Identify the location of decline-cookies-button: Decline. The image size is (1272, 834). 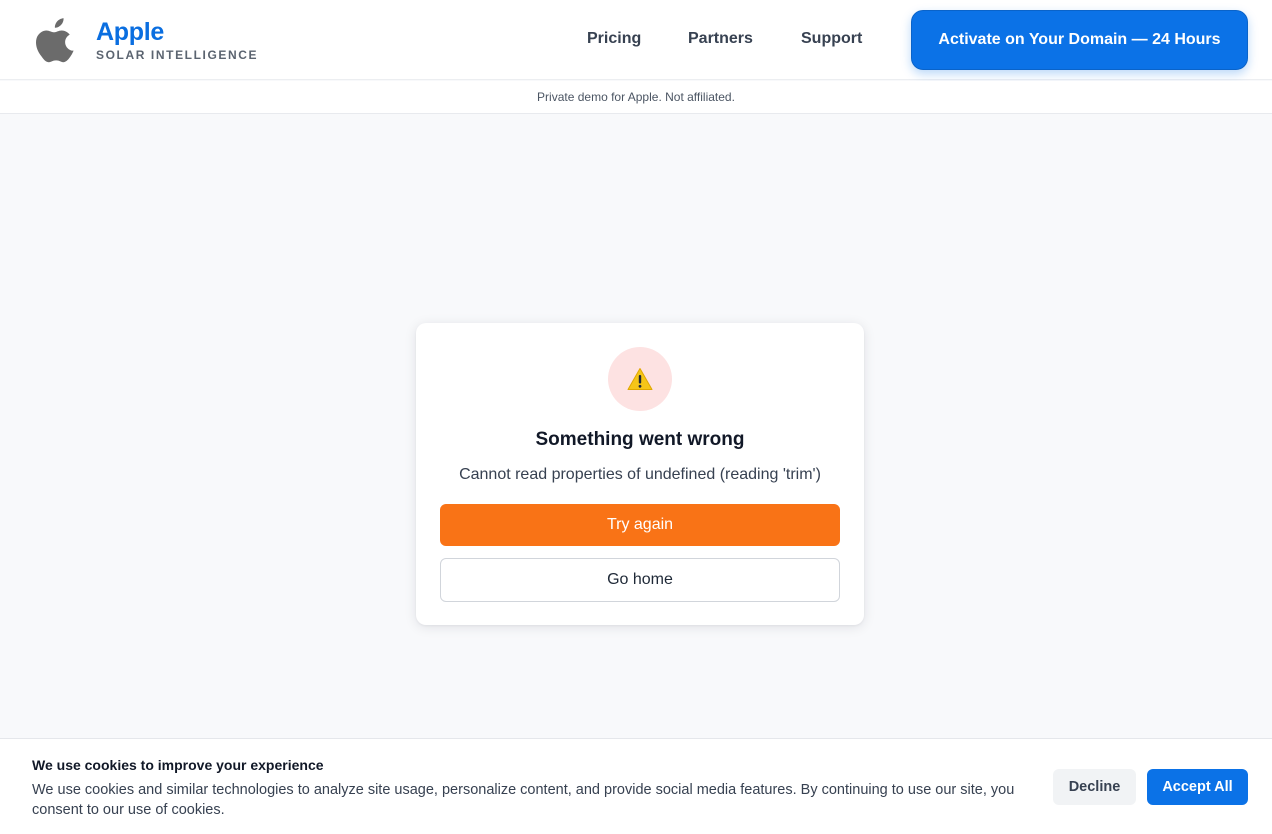
(1094, 787).